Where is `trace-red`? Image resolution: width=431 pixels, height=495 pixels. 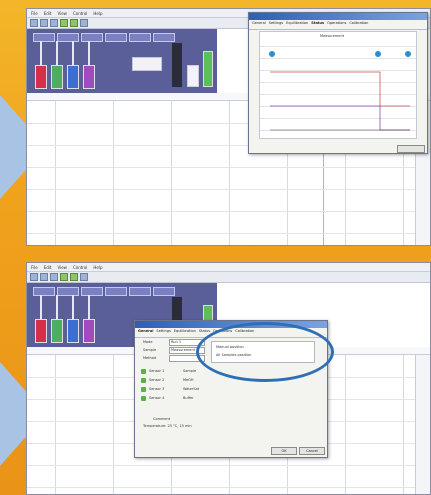
trace-red is located at coordinates (340, 89).